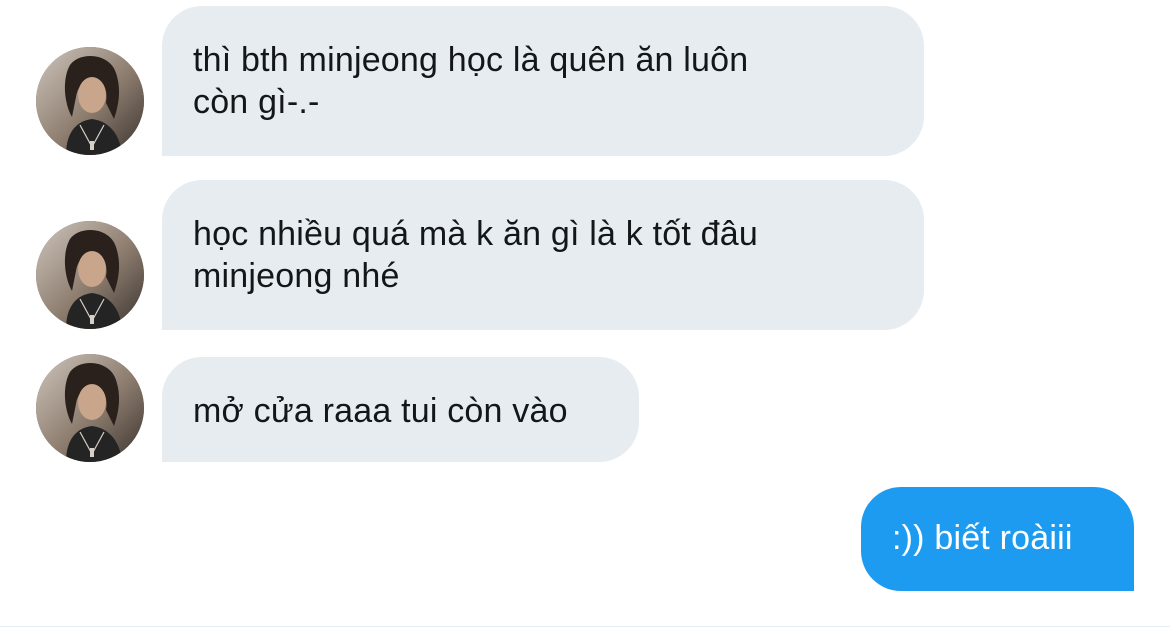 Image resolution: width=1170 pixels, height=629 pixels. I want to click on outgoing-message-bubble: :)) biết roàiii, so click(997, 539).